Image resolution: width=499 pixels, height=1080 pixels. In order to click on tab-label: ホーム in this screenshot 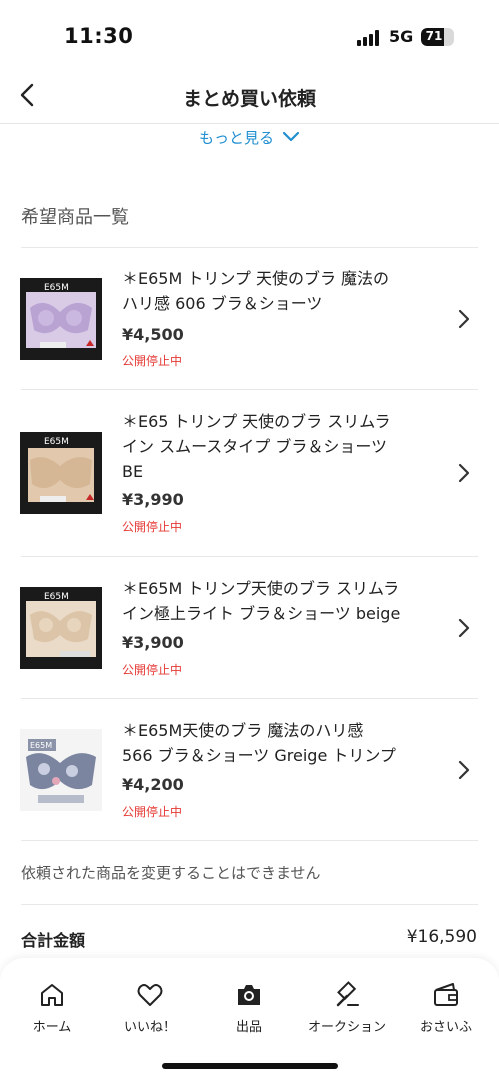, I will do `click(52, 1027)`.